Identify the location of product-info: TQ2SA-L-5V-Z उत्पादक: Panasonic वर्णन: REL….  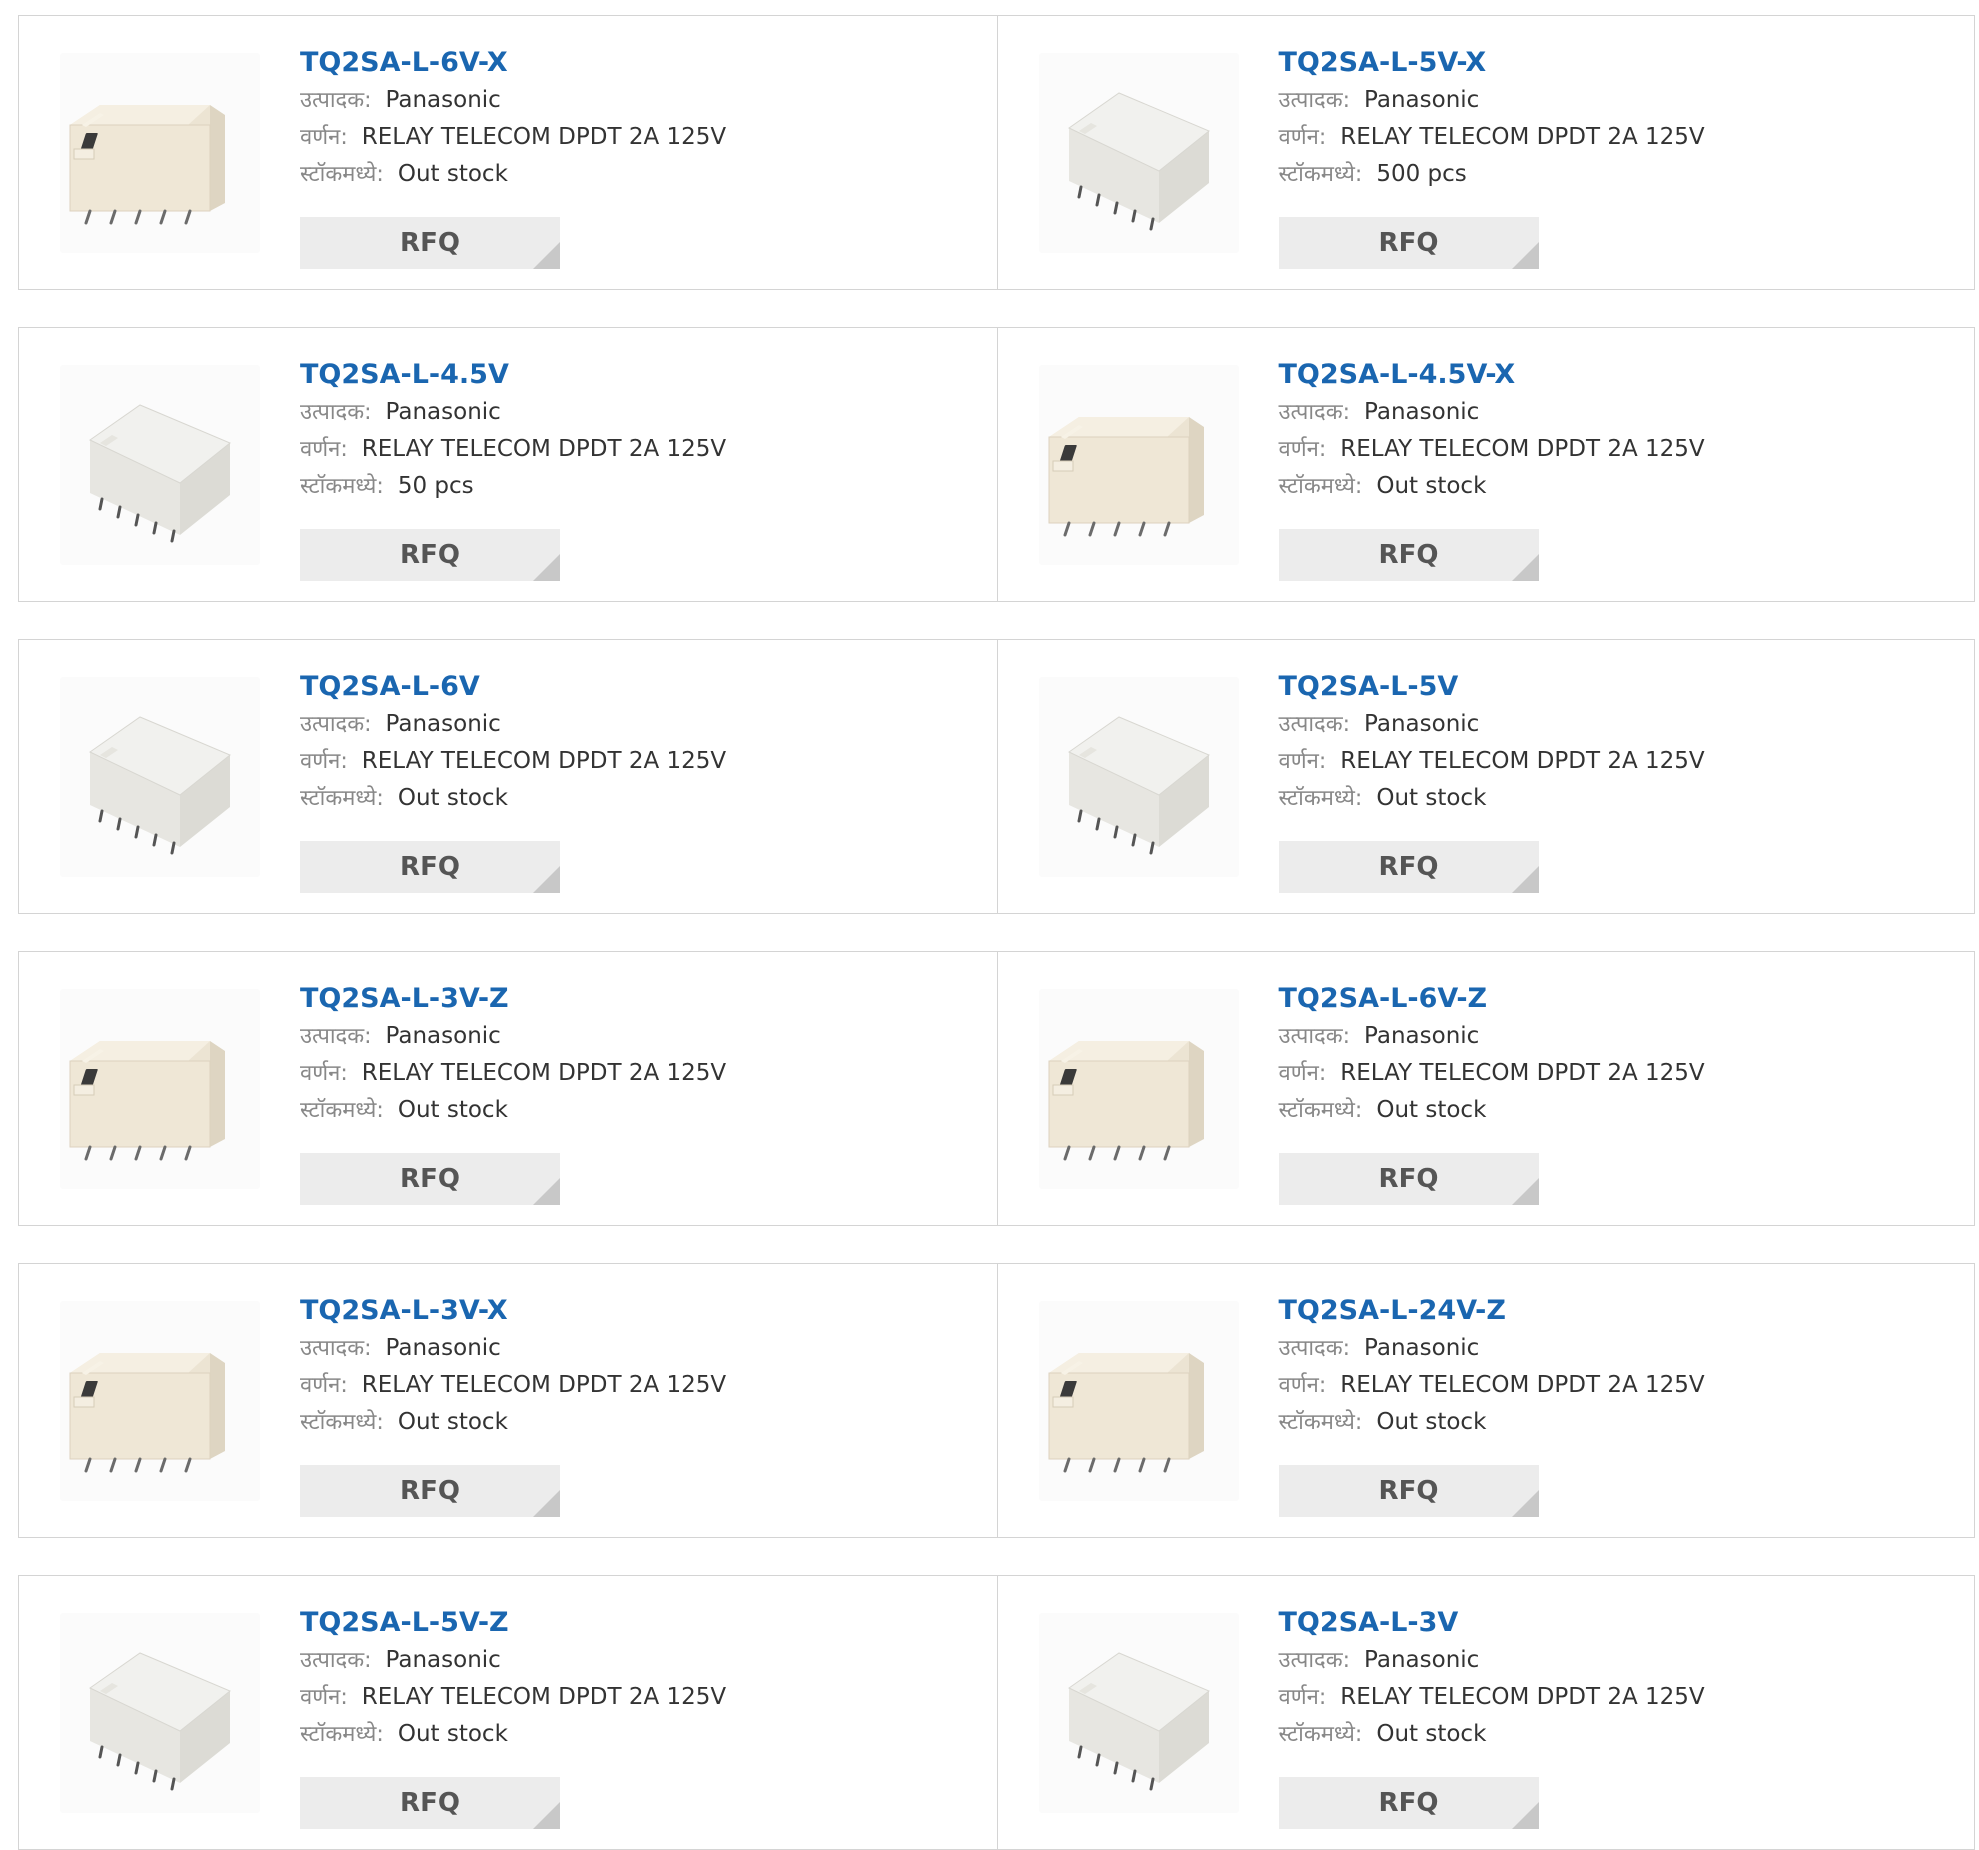
(638, 1679).